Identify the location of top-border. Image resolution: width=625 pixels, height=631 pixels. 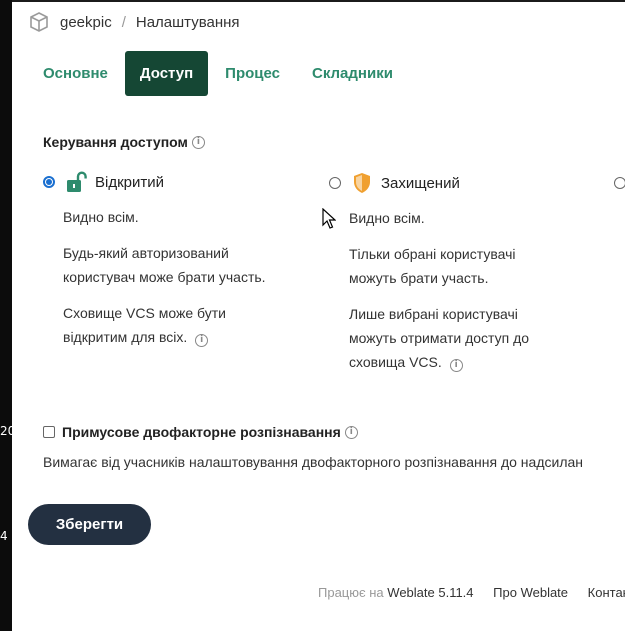
(318, 1).